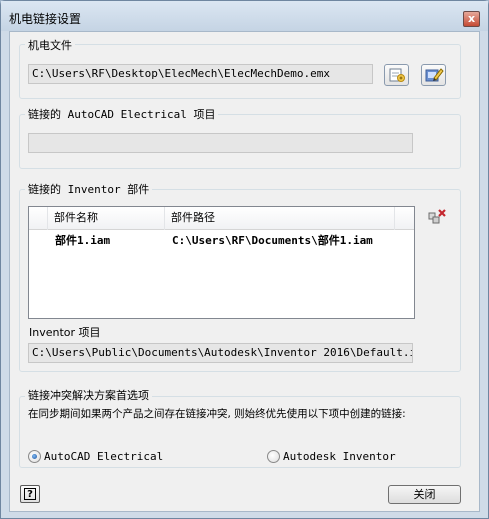 The image size is (489, 519). Describe the element at coordinates (83, 240) in the screenshot. I see `assembly-name-cell: 部件1.iam` at that location.